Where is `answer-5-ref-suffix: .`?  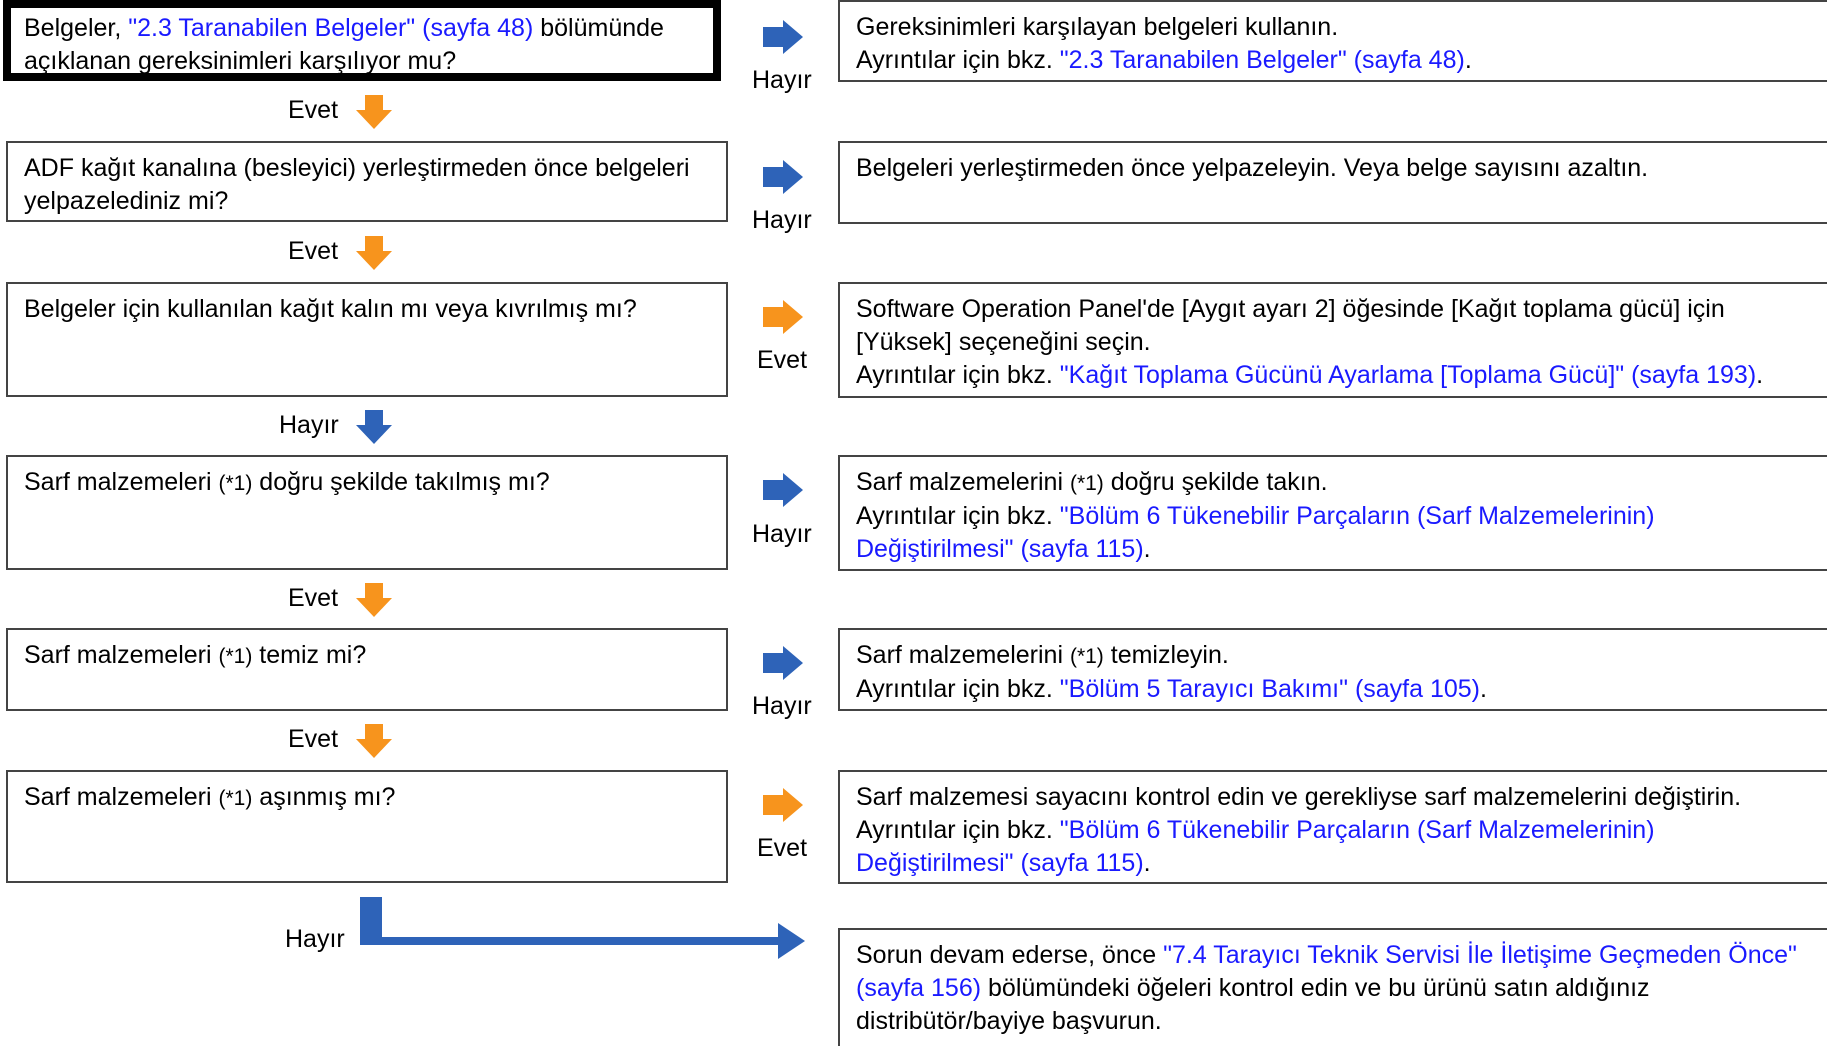
answer-5-ref-suffix: . is located at coordinates (1483, 689).